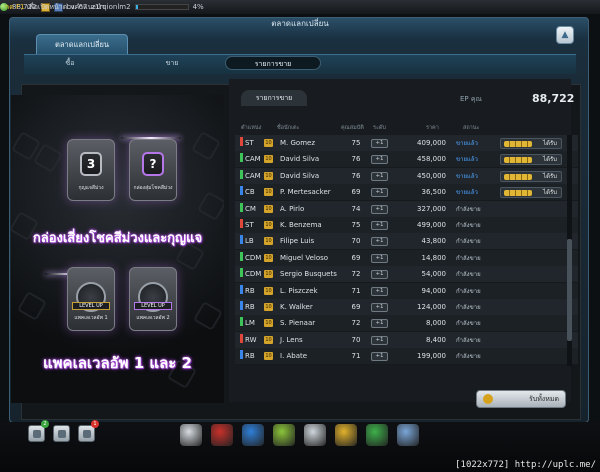 The height and width of the screenshot is (472, 600). What do you see at coordinates (406, 143) in the screenshot?
I see `table-row: ST 10 M. Gomez 75 +1 409,000 ขายแล้ว ได้รับ` at bounding box center [406, 143].